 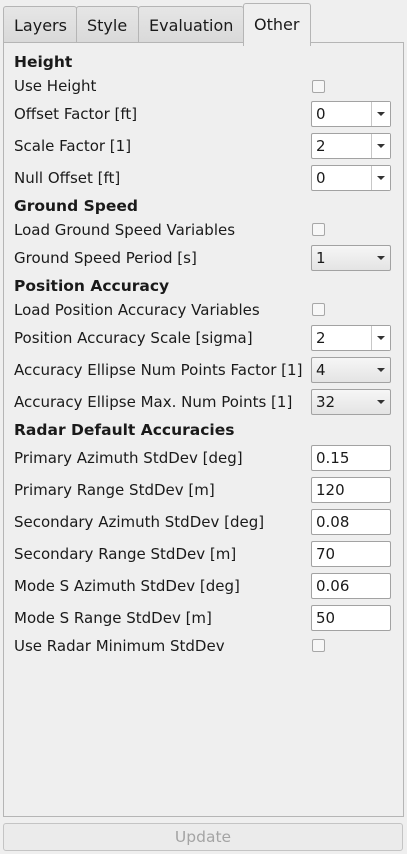 I want to click on use-height-label: Use Height, so click(x=55, y=86).